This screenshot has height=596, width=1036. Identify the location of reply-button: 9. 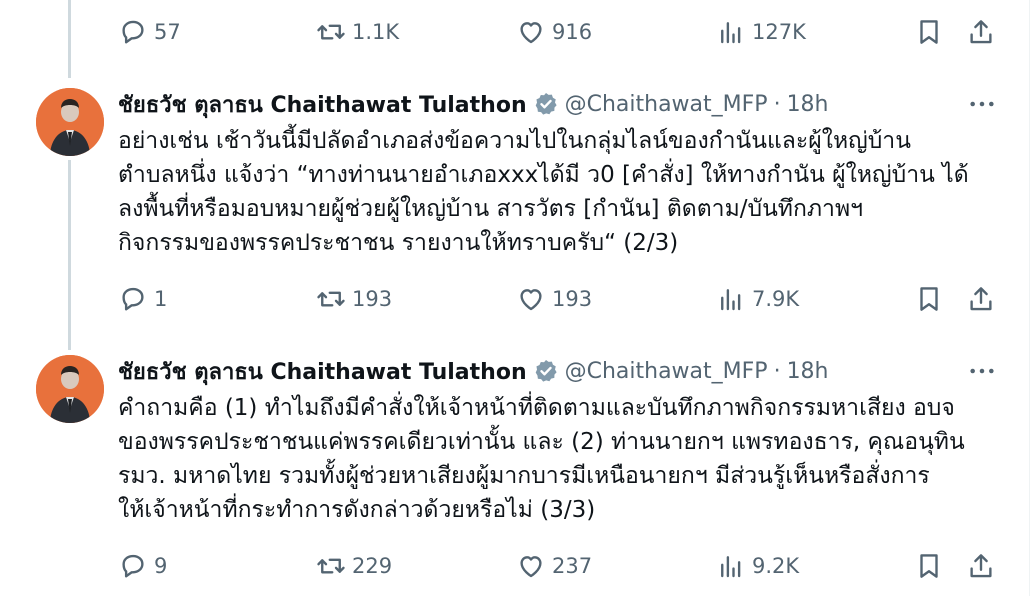
(142, 566).